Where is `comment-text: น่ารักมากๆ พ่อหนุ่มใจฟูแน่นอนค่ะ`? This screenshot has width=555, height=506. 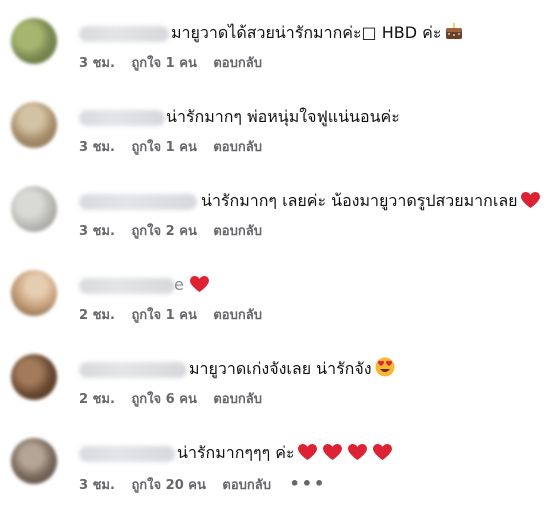
comment-text: น่ารักมากๆ พ่อหนุ่มใจฟูแน่นอนค่ะ is located at coordinates (283, 117).